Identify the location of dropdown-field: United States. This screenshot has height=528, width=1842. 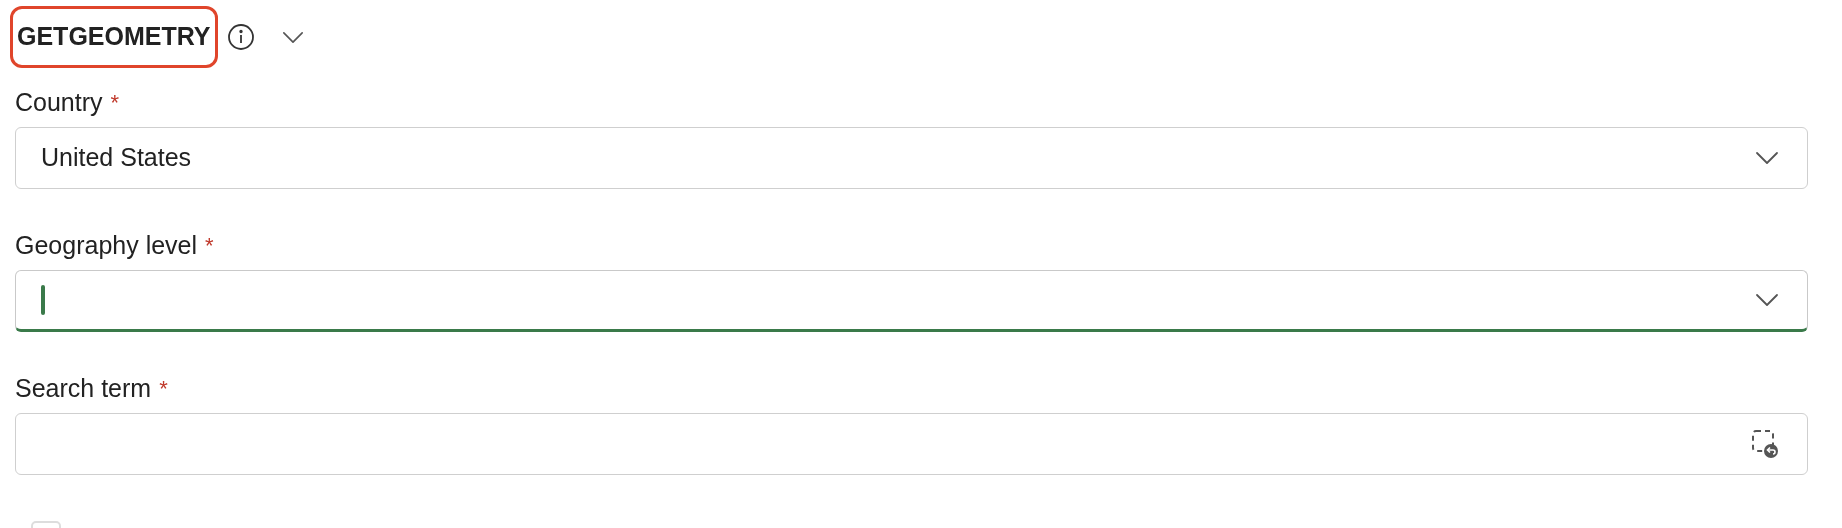
(911, 158).